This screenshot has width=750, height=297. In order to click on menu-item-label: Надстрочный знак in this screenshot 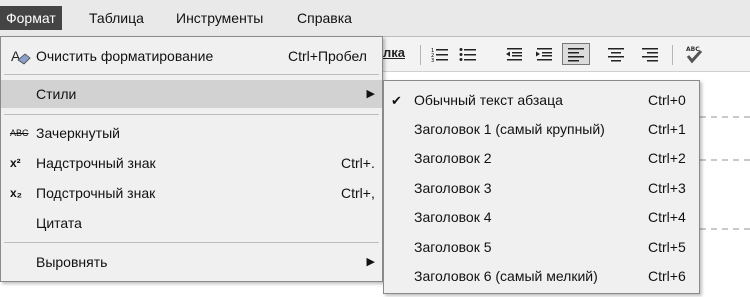, I will do `click(96, 163)`.